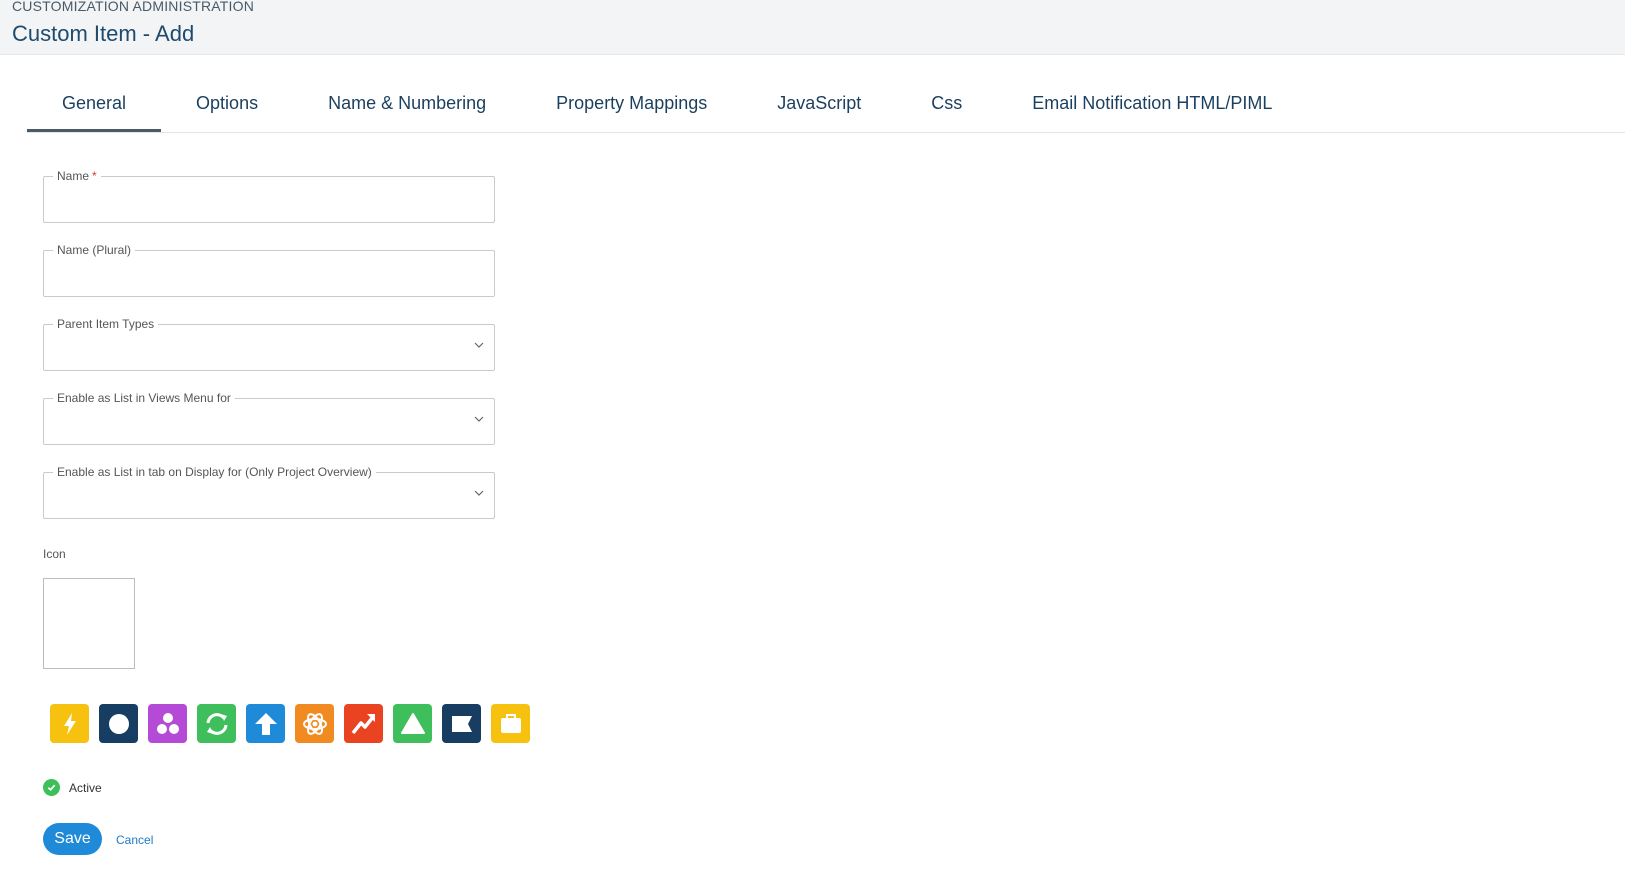 This screenshot has width=1625, height=875. I want to click on tab-general: General, so click(94, 109).